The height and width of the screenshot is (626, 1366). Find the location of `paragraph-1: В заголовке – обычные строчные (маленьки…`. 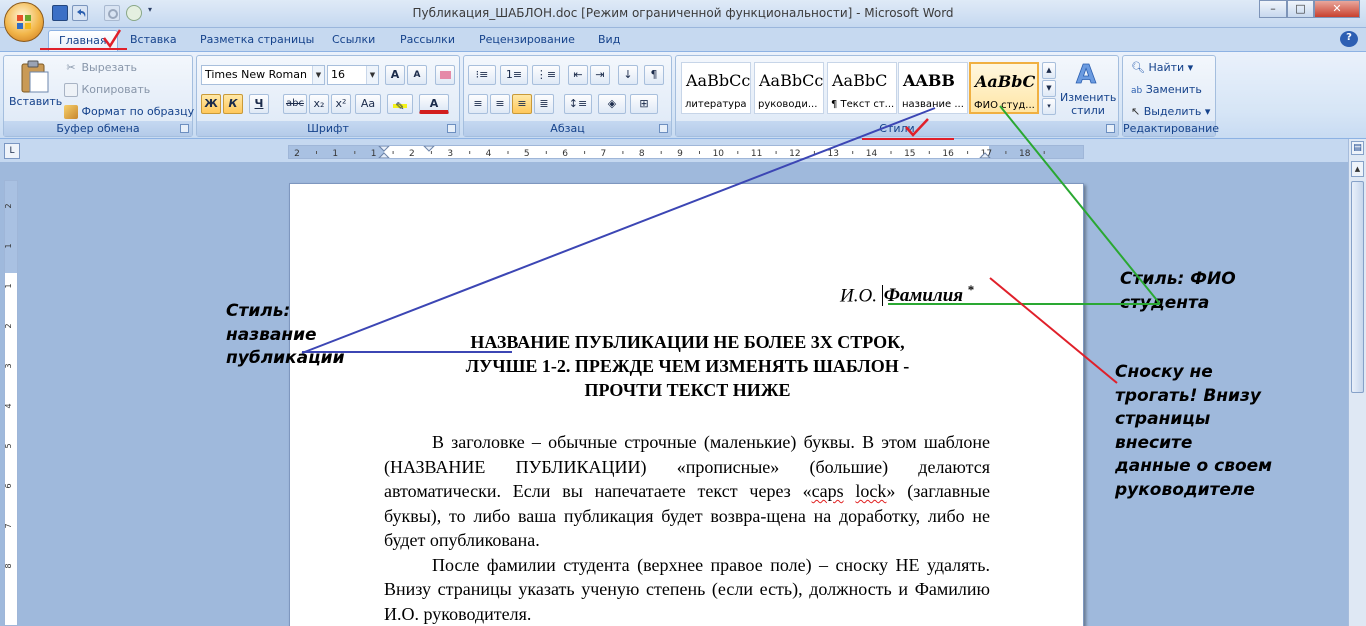

paragraph-1: В заголовке – обычные строчные (маленьки… is located at coordinates (687, 491).